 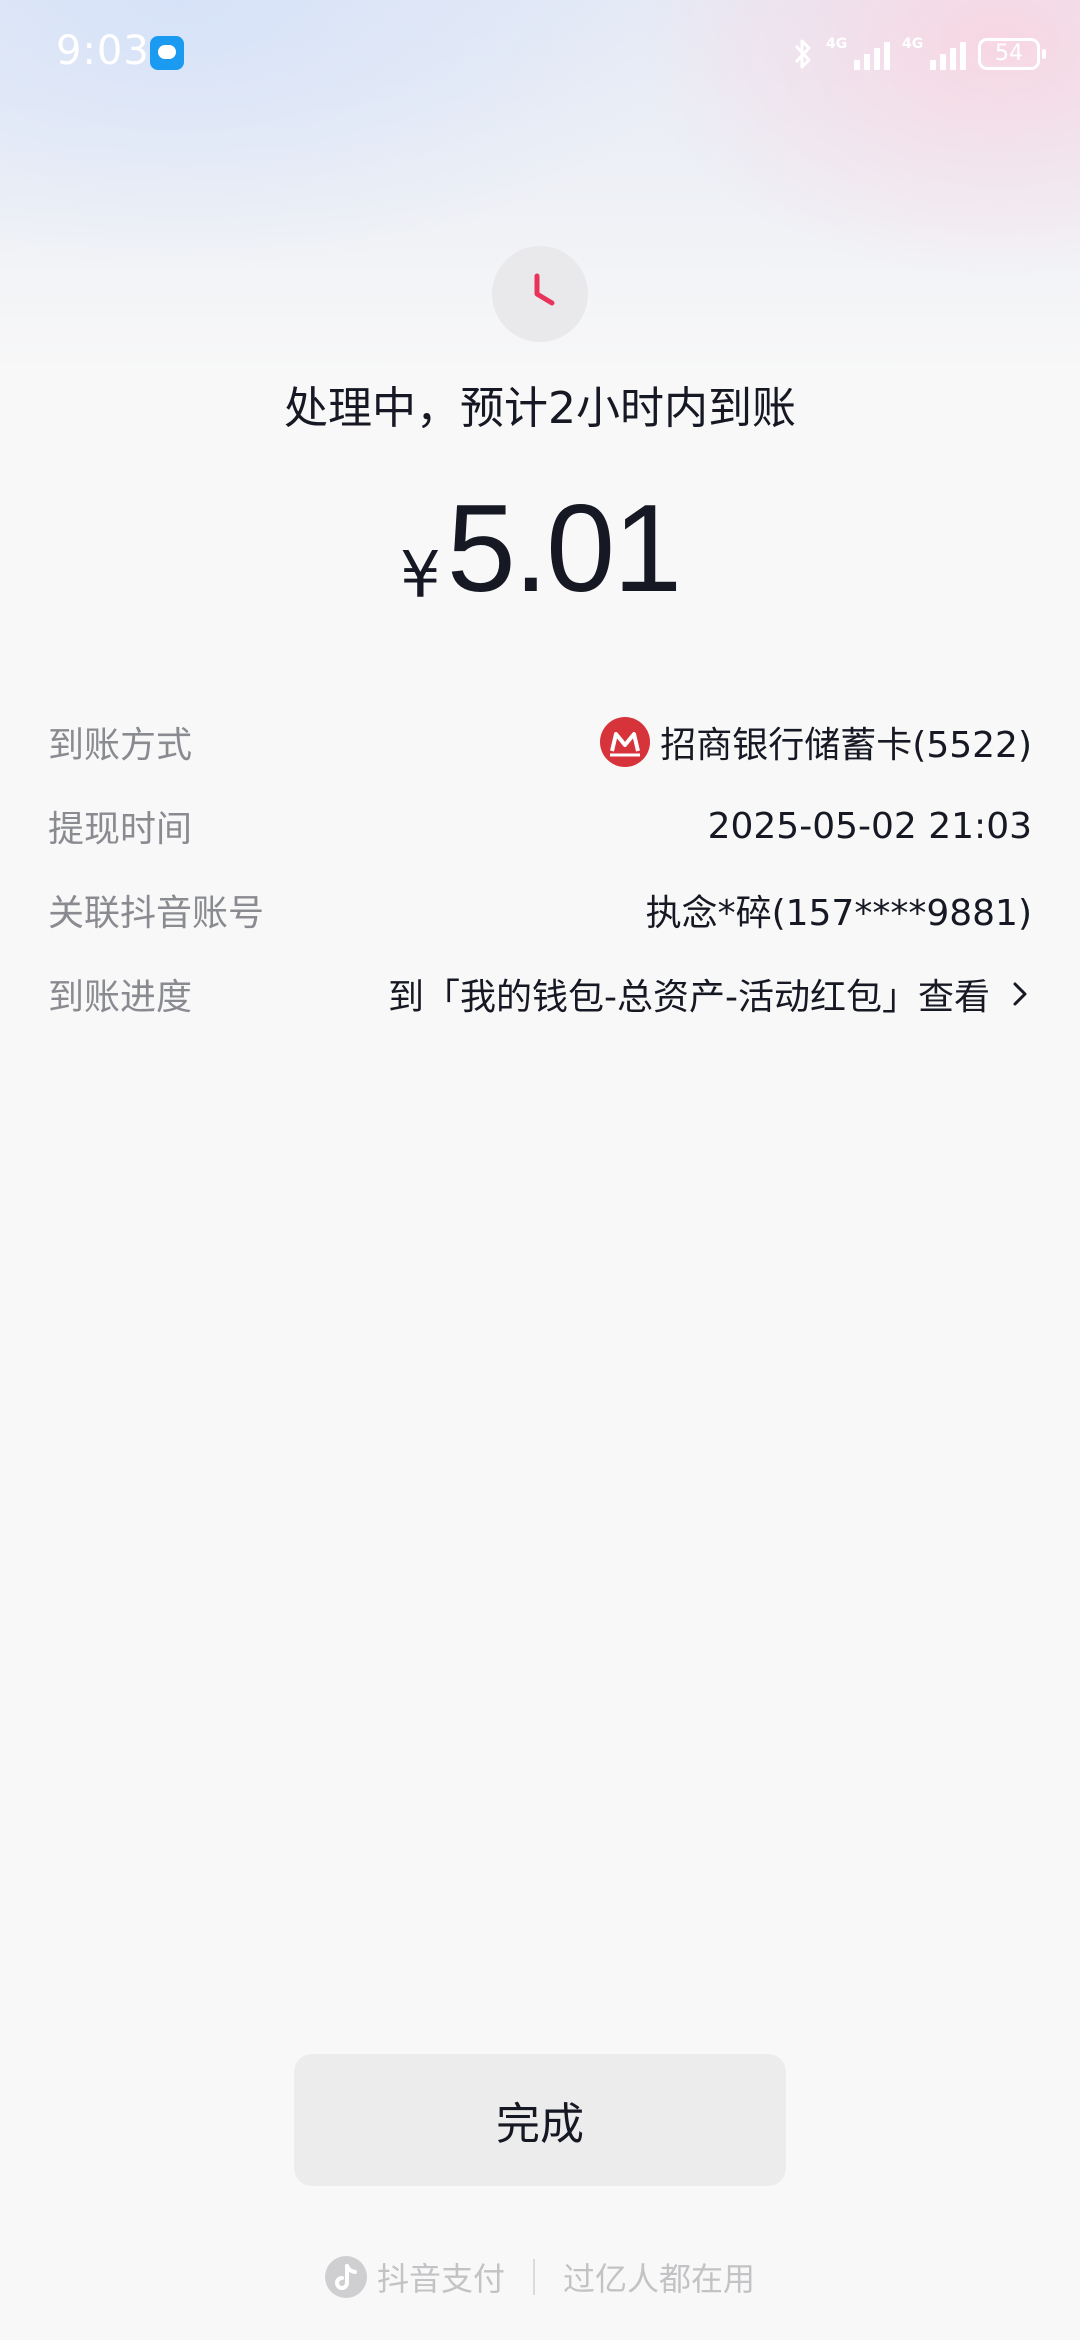 What do you see at coordinates (120, 745) in the screenshot?
I see `detail-label: 到账方式` at bounding box center [120, 745].